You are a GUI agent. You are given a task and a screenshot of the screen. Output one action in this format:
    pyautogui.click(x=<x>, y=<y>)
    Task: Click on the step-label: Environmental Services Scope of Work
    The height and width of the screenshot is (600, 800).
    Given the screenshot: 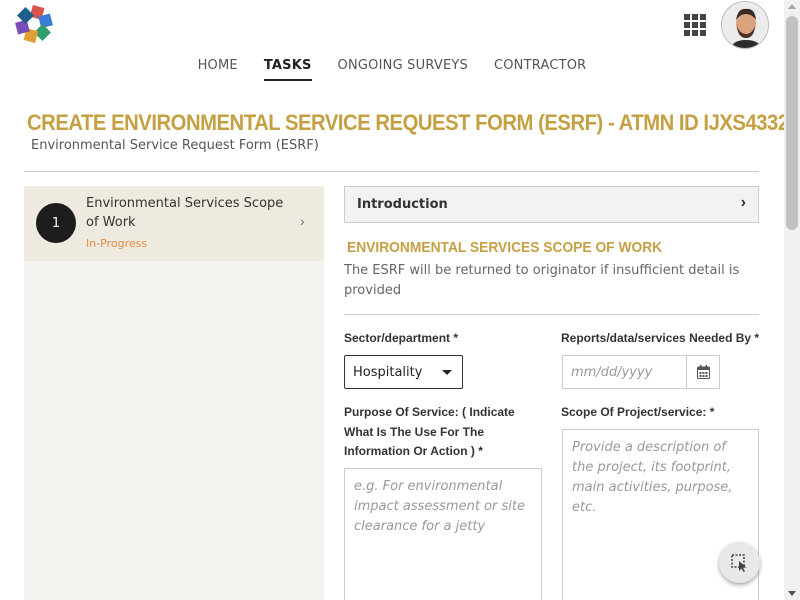 What is the action you would take?
    pyautogui.click(x=185, y=213)
    